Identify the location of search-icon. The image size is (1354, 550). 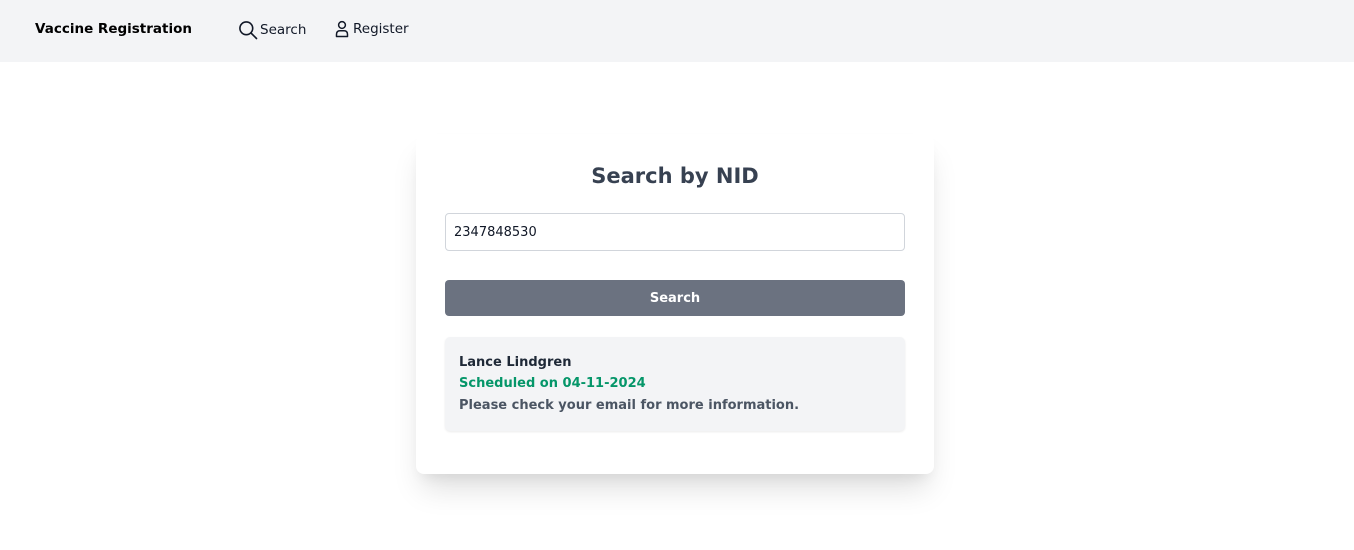
(248, 30).